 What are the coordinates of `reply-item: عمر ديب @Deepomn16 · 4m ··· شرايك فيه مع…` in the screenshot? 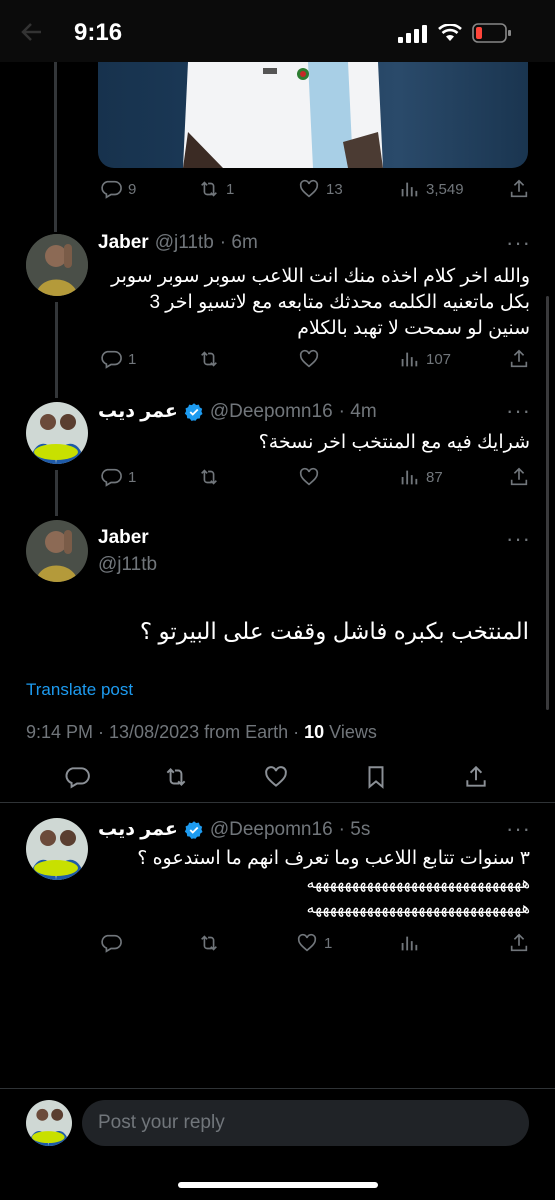 It's located at (277, 457).